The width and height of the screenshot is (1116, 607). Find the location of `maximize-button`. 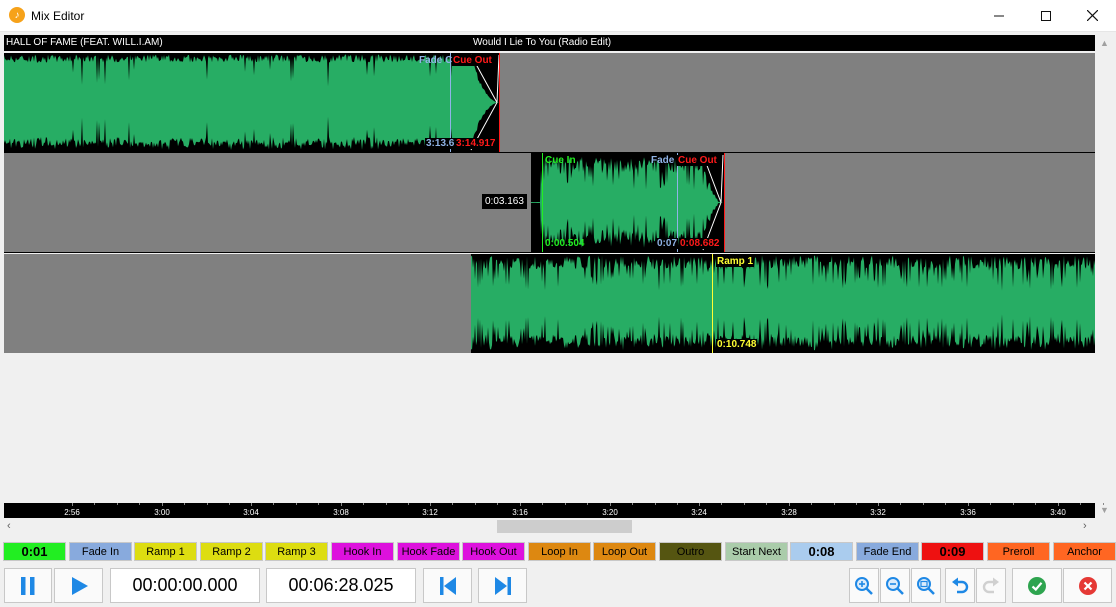

maximize-button is located at coordinates (1046, 15).